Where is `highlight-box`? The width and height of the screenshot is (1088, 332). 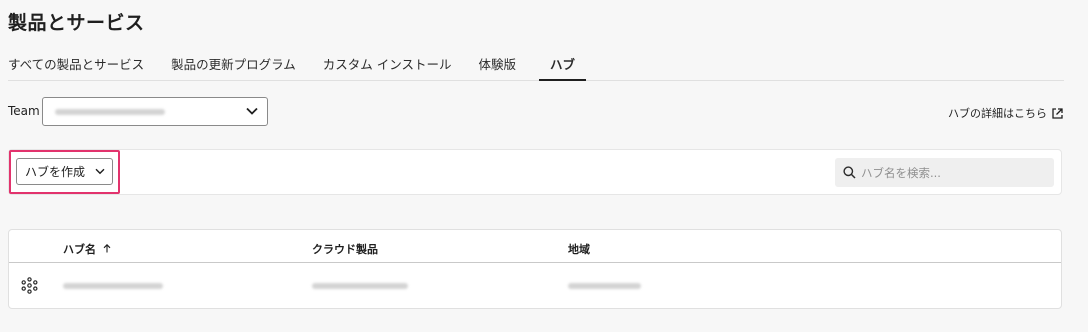
highlight-box is located at coordinates (64, 172).